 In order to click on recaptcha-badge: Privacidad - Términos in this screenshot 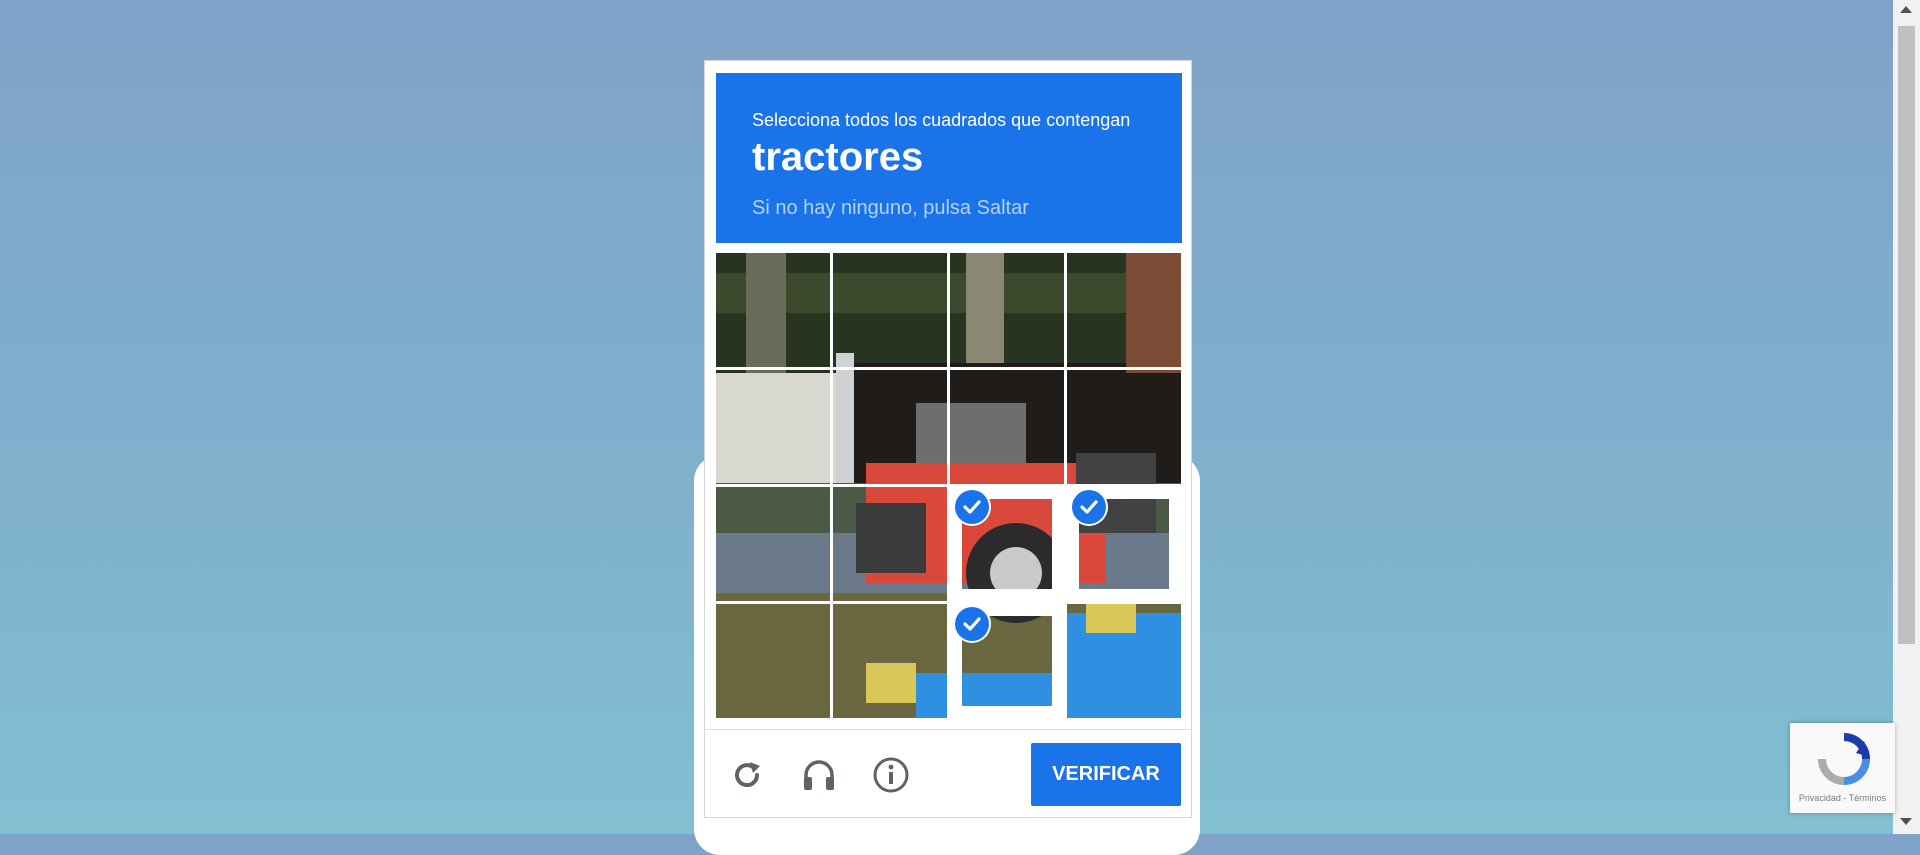, I will do `click(1842, 768)`.